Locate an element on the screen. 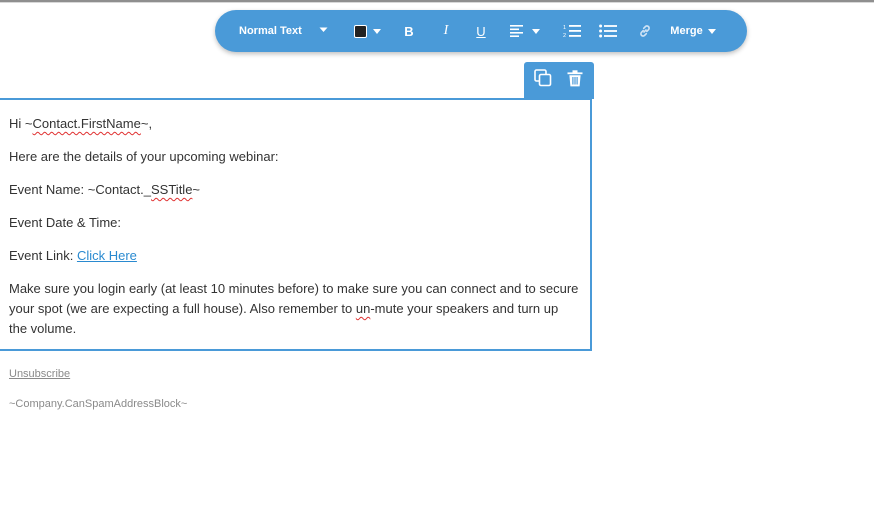 The image size is (874, 530). text-color-button is located at coordinates (367, 31).